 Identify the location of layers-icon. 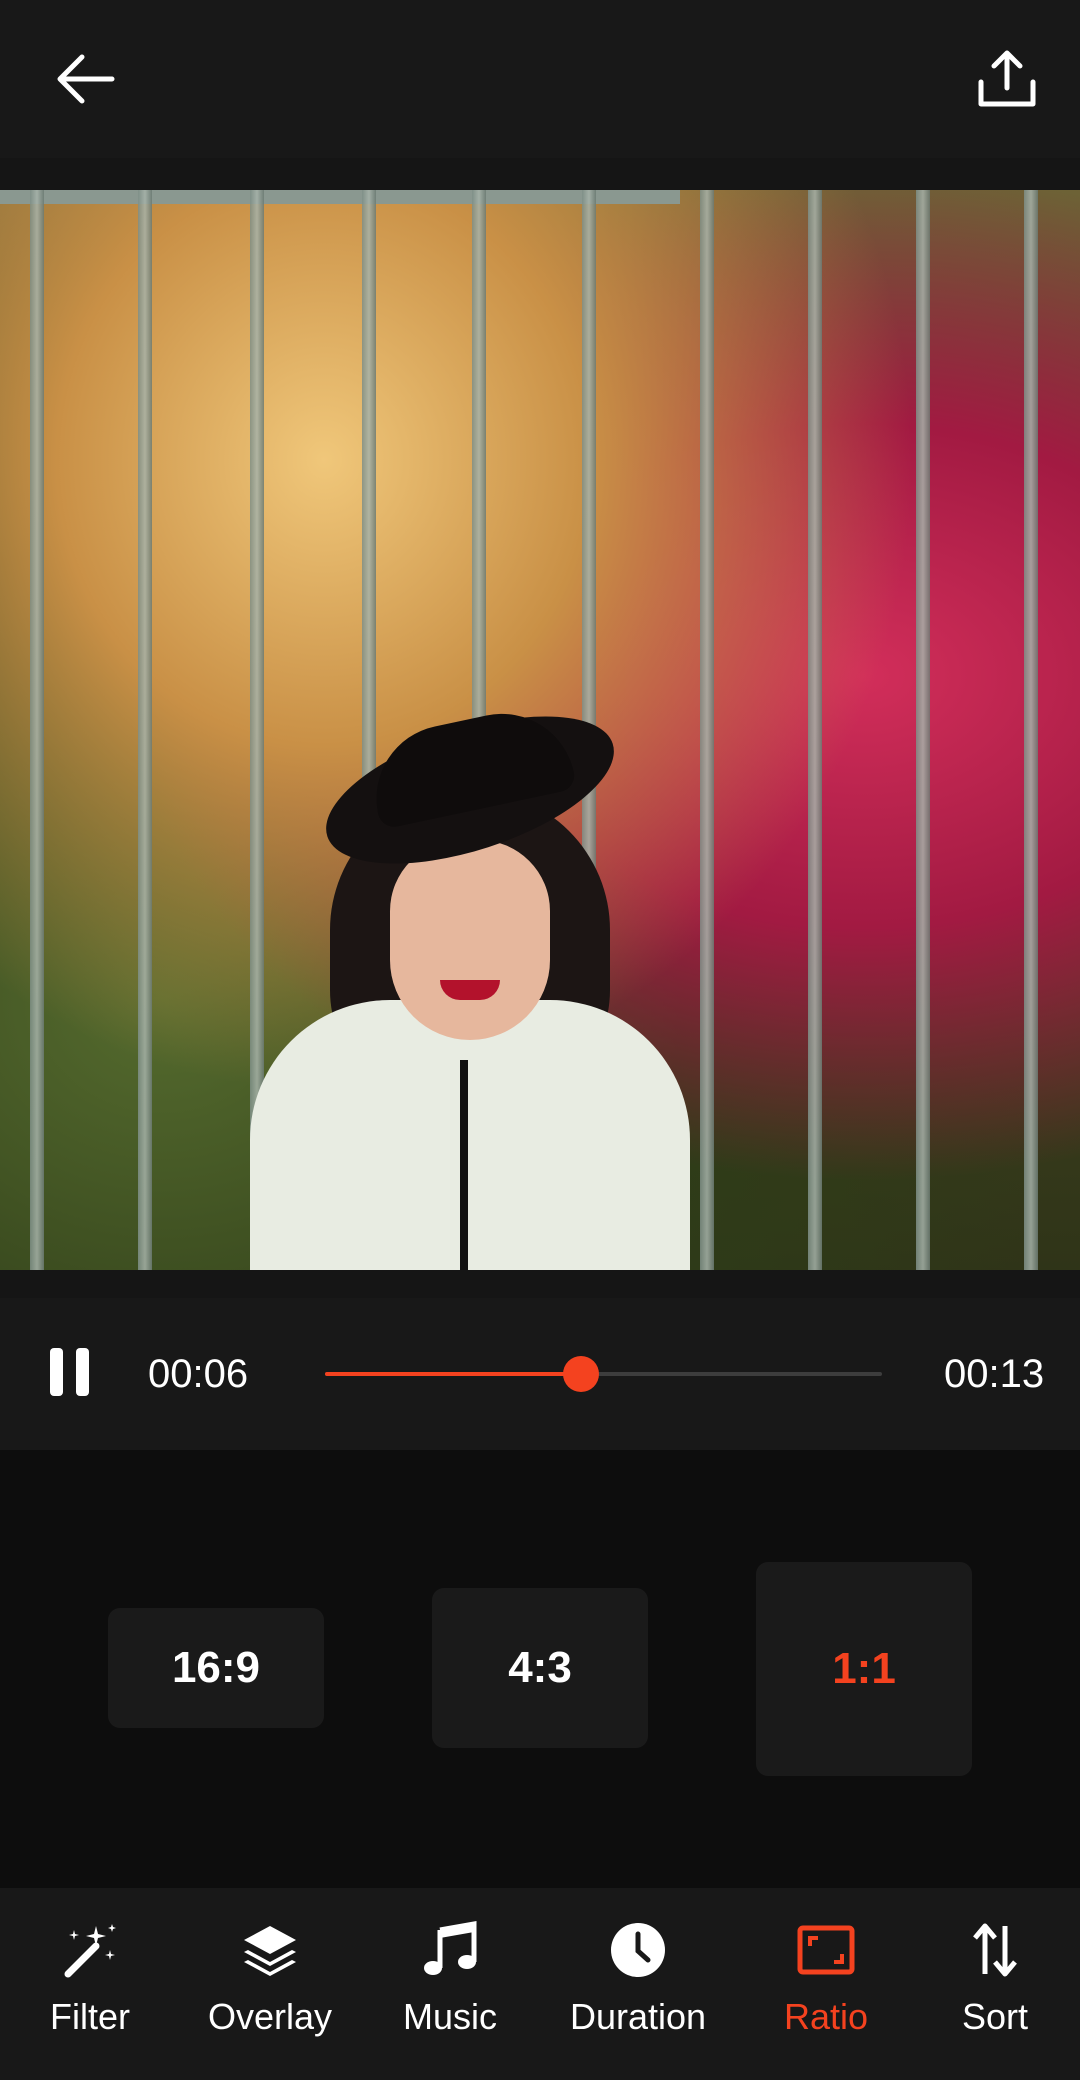
(270, 1950).